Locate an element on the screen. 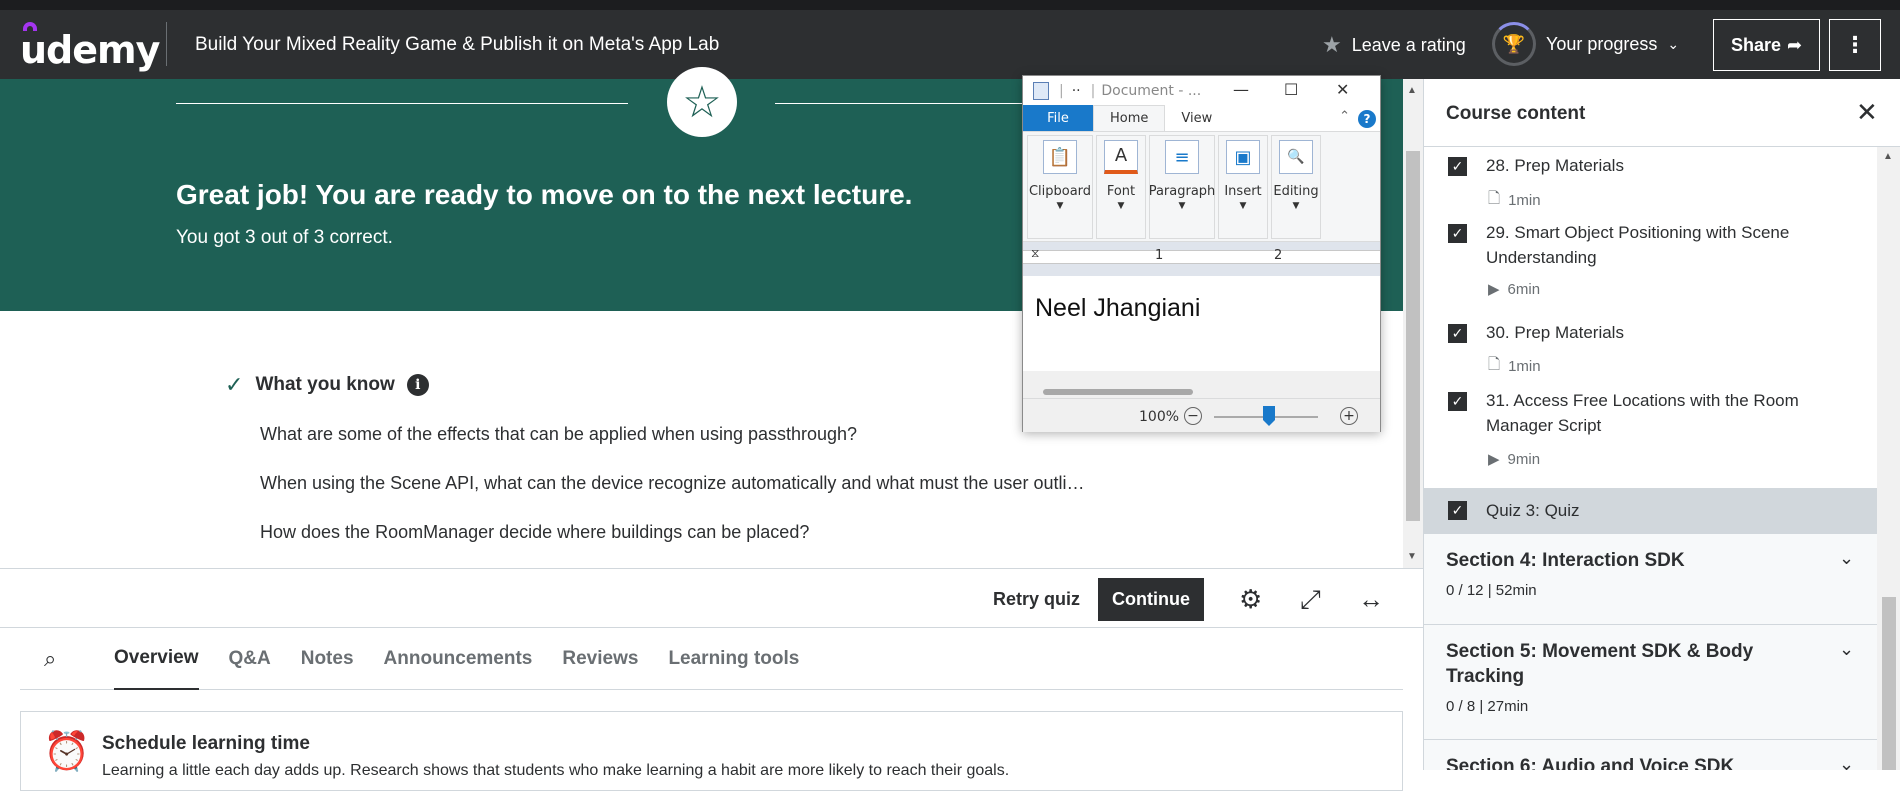 This screenshot has height=791, width=1900. tab-overview: Overview is located at coordinates (156, 659).